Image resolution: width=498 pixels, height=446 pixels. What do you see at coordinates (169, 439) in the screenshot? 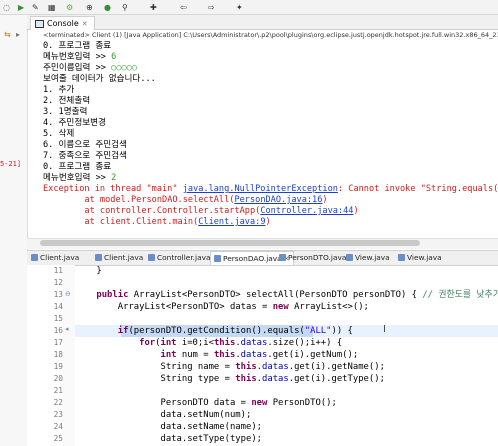
I see `code-line: data.setType(type);` at bounding box center [169, 439].